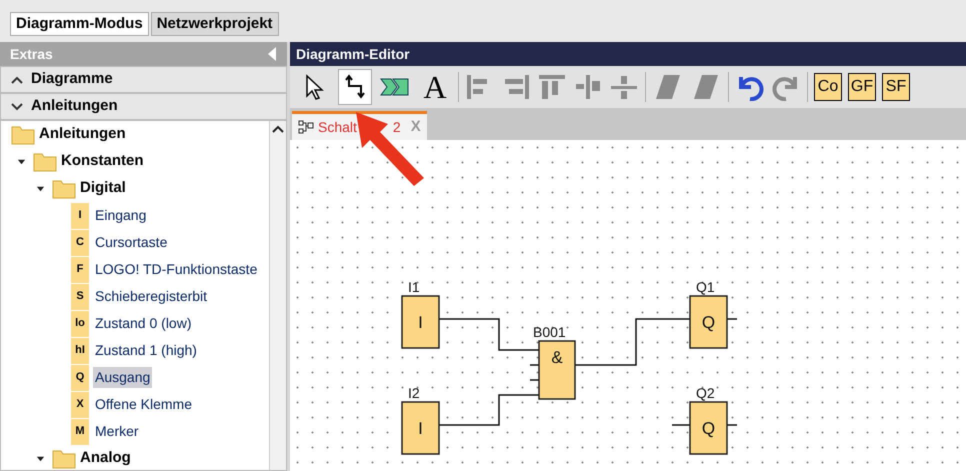 The width and height of the screenshot is (966, 471). What do you see at coordinates (705, 287) in the screenshot?
I see `block-name: Q1` at bounding box center [705, 287].